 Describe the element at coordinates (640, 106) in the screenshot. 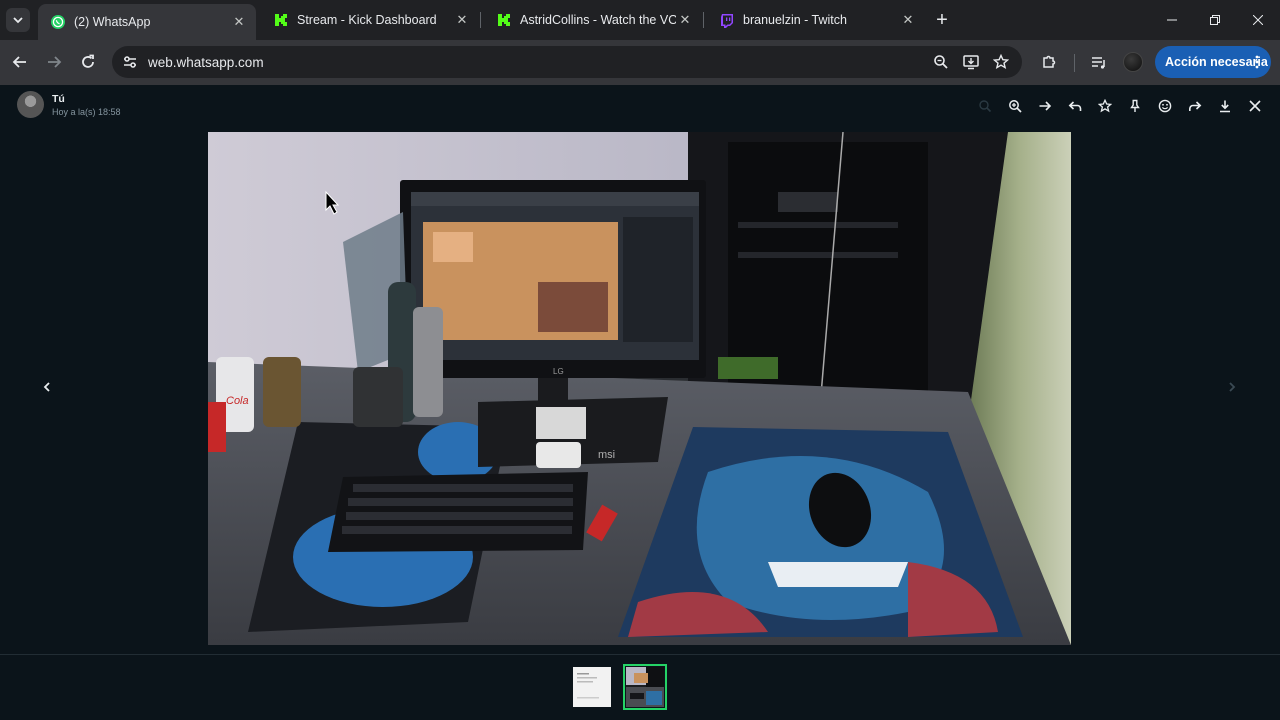

I see `media-viewer-header: Tú Hoy a la(s) 18:58` at that location.